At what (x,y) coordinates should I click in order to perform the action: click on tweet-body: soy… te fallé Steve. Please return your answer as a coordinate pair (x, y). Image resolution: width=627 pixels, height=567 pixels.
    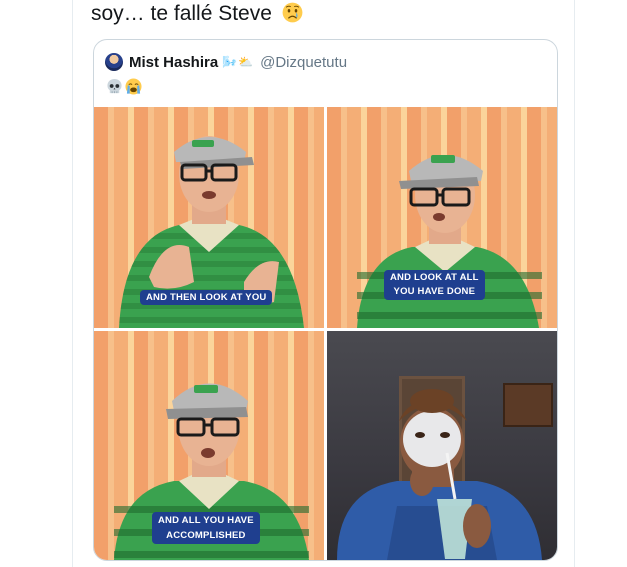
    Looking at the image, I should click on (197, 14).